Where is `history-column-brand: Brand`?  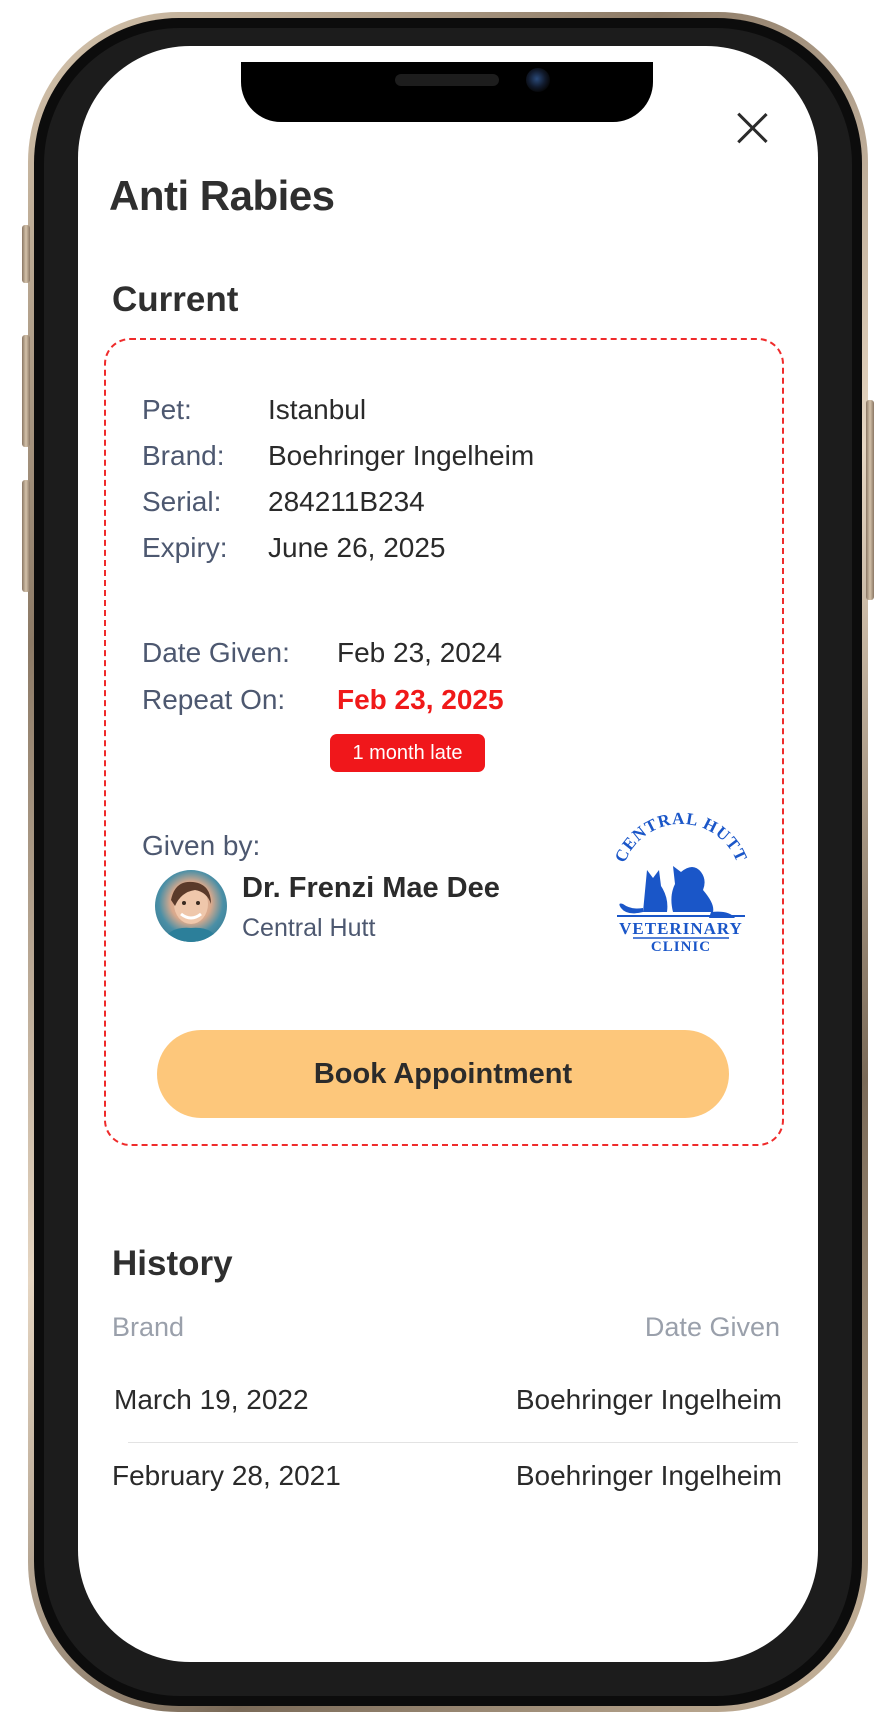 history-column-brand: Brand is located at coordinates (148, 1327).